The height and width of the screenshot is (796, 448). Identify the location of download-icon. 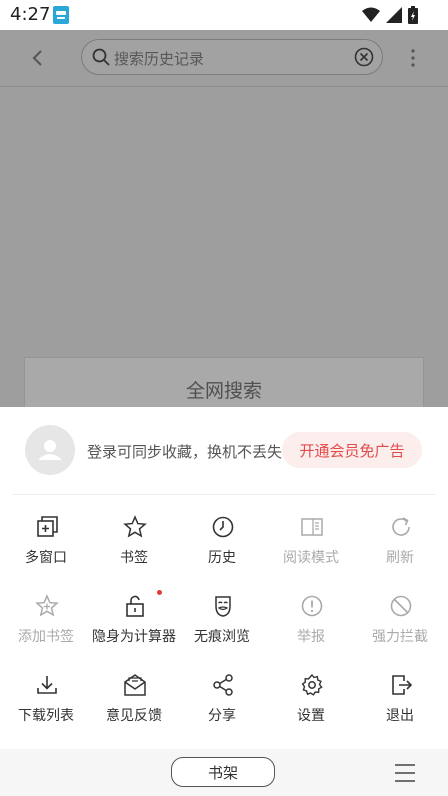
(47, 685).